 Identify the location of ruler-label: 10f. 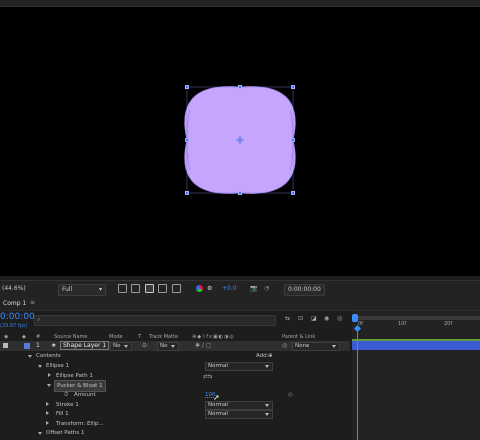
(402, 324).